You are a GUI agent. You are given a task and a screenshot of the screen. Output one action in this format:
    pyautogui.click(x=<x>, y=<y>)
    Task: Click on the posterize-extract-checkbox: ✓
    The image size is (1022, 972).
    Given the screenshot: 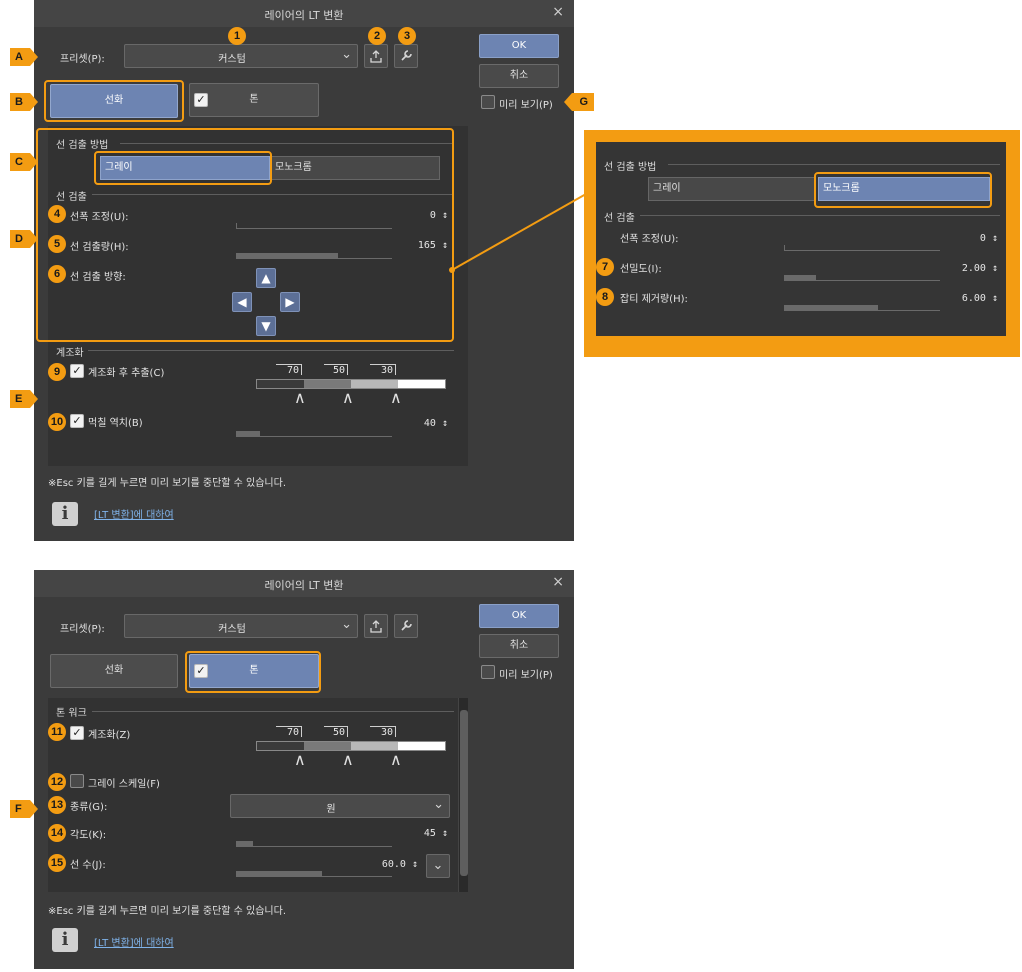 What is the action you would take?
    pyautogui.click(x=77, y=371)
    